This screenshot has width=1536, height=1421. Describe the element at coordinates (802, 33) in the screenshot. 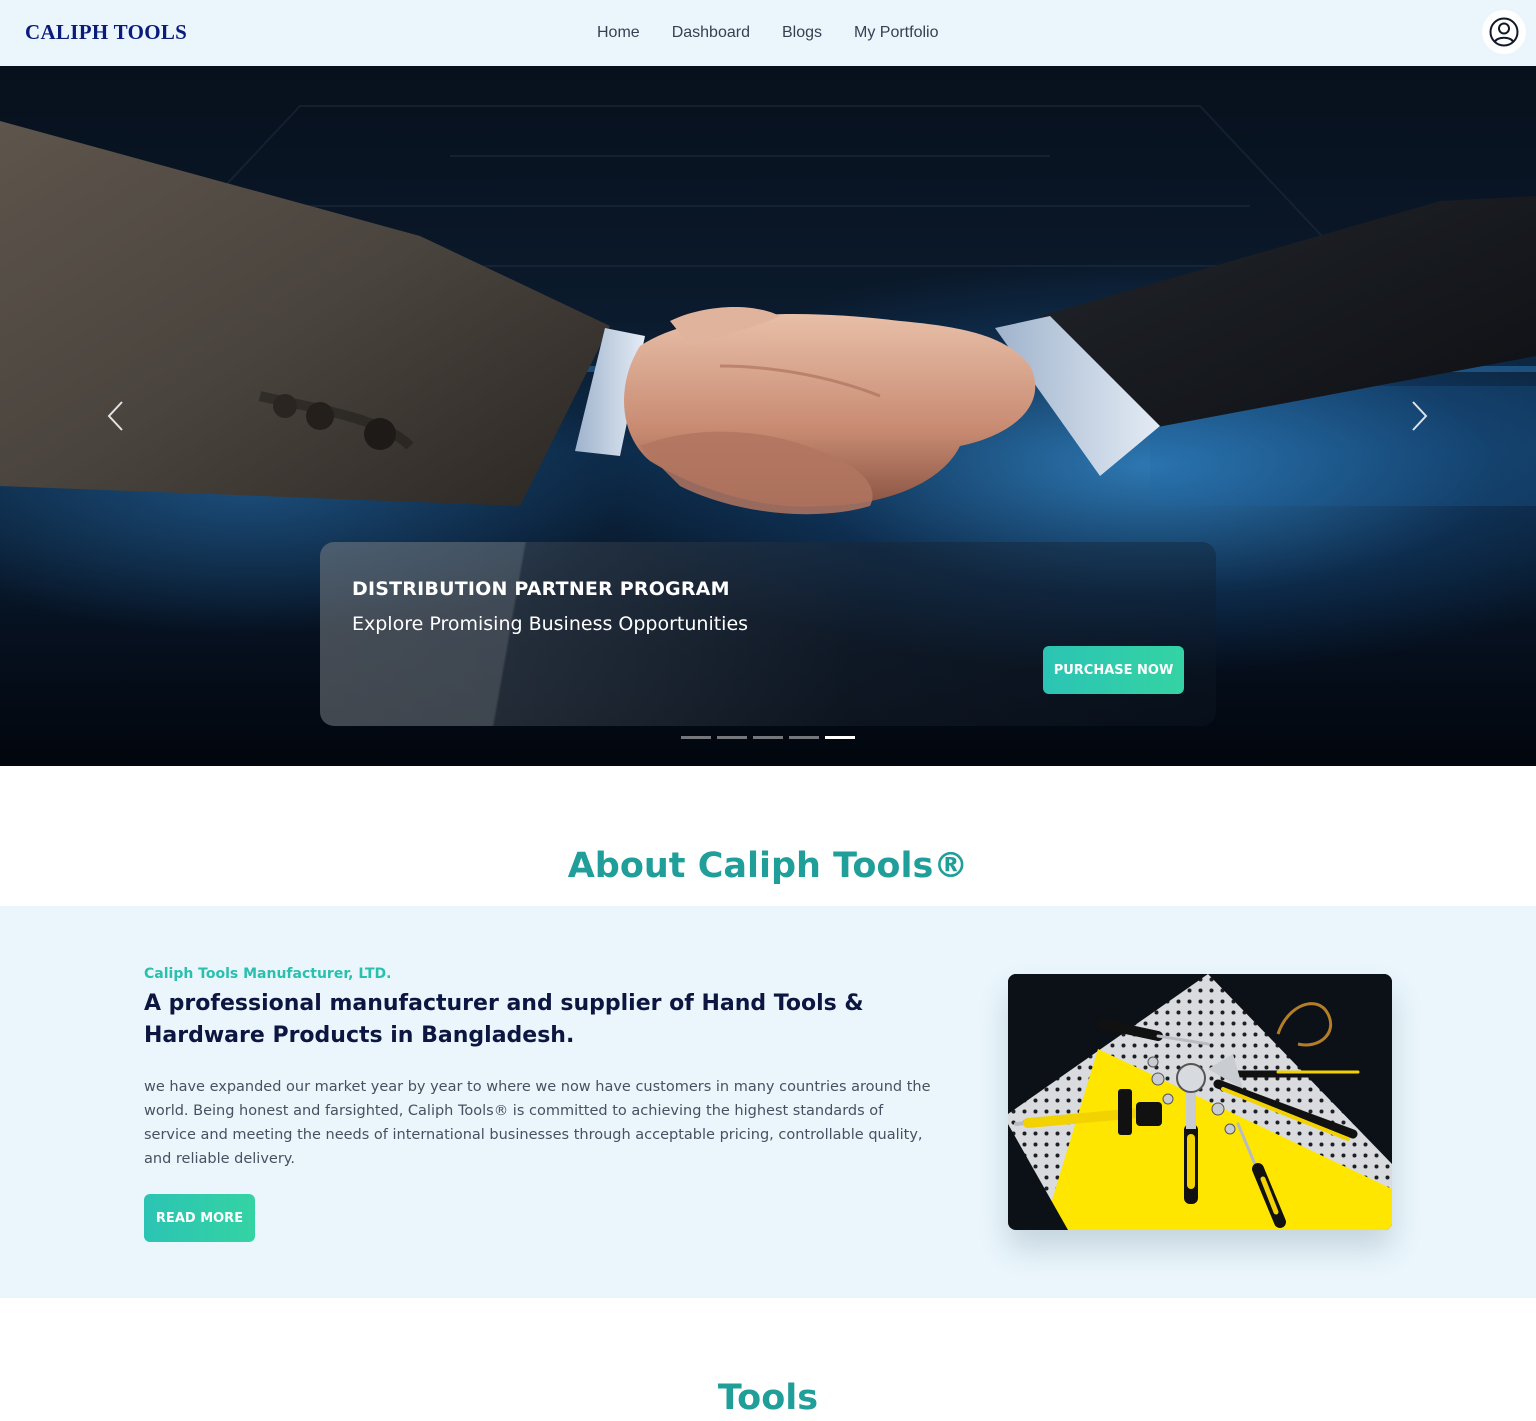

I see `nav-link-blogs: Blogs` at that location.